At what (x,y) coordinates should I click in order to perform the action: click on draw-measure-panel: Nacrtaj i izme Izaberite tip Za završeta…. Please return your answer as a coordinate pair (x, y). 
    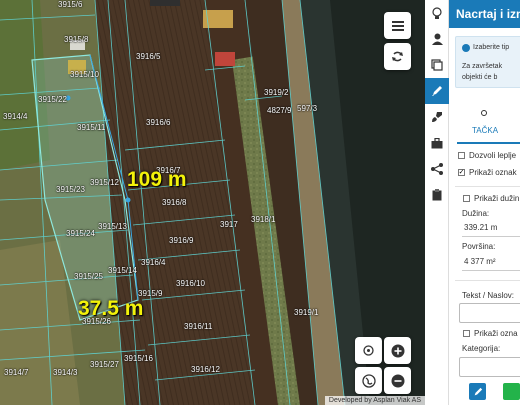
    Looking at the image, I should click on (484, 202).